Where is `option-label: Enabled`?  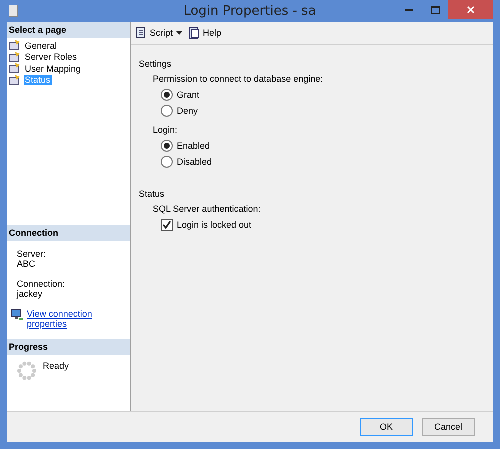
option-label: Enabled is located at coordinates (193, 146).